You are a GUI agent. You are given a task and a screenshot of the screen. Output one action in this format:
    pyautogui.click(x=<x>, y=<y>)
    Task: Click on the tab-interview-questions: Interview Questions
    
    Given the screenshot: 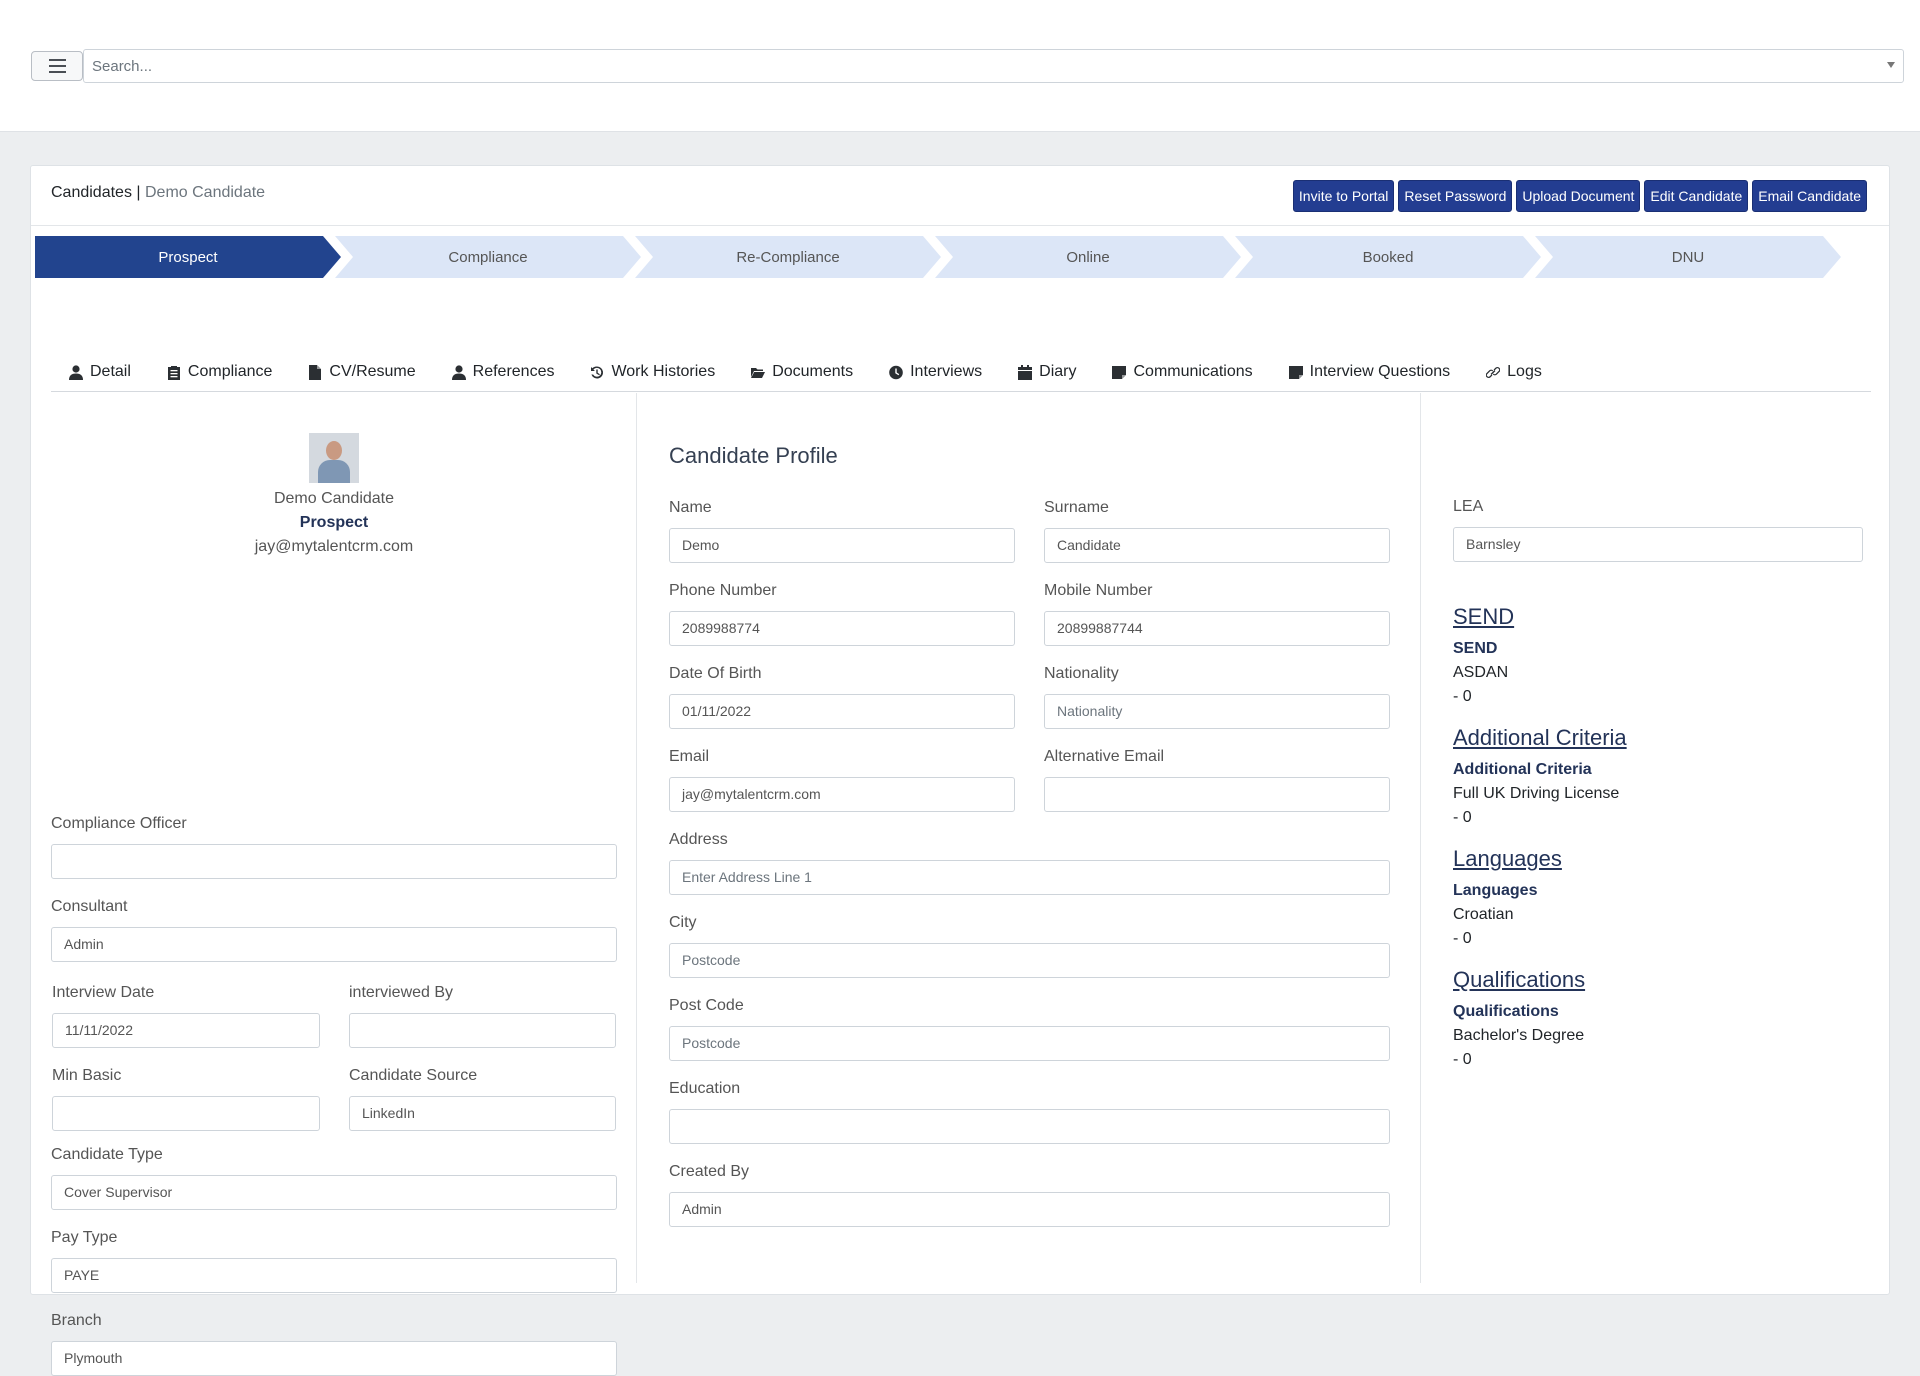 What is the action you would take?
    pyautogui.click(x=1370, y=377)
    